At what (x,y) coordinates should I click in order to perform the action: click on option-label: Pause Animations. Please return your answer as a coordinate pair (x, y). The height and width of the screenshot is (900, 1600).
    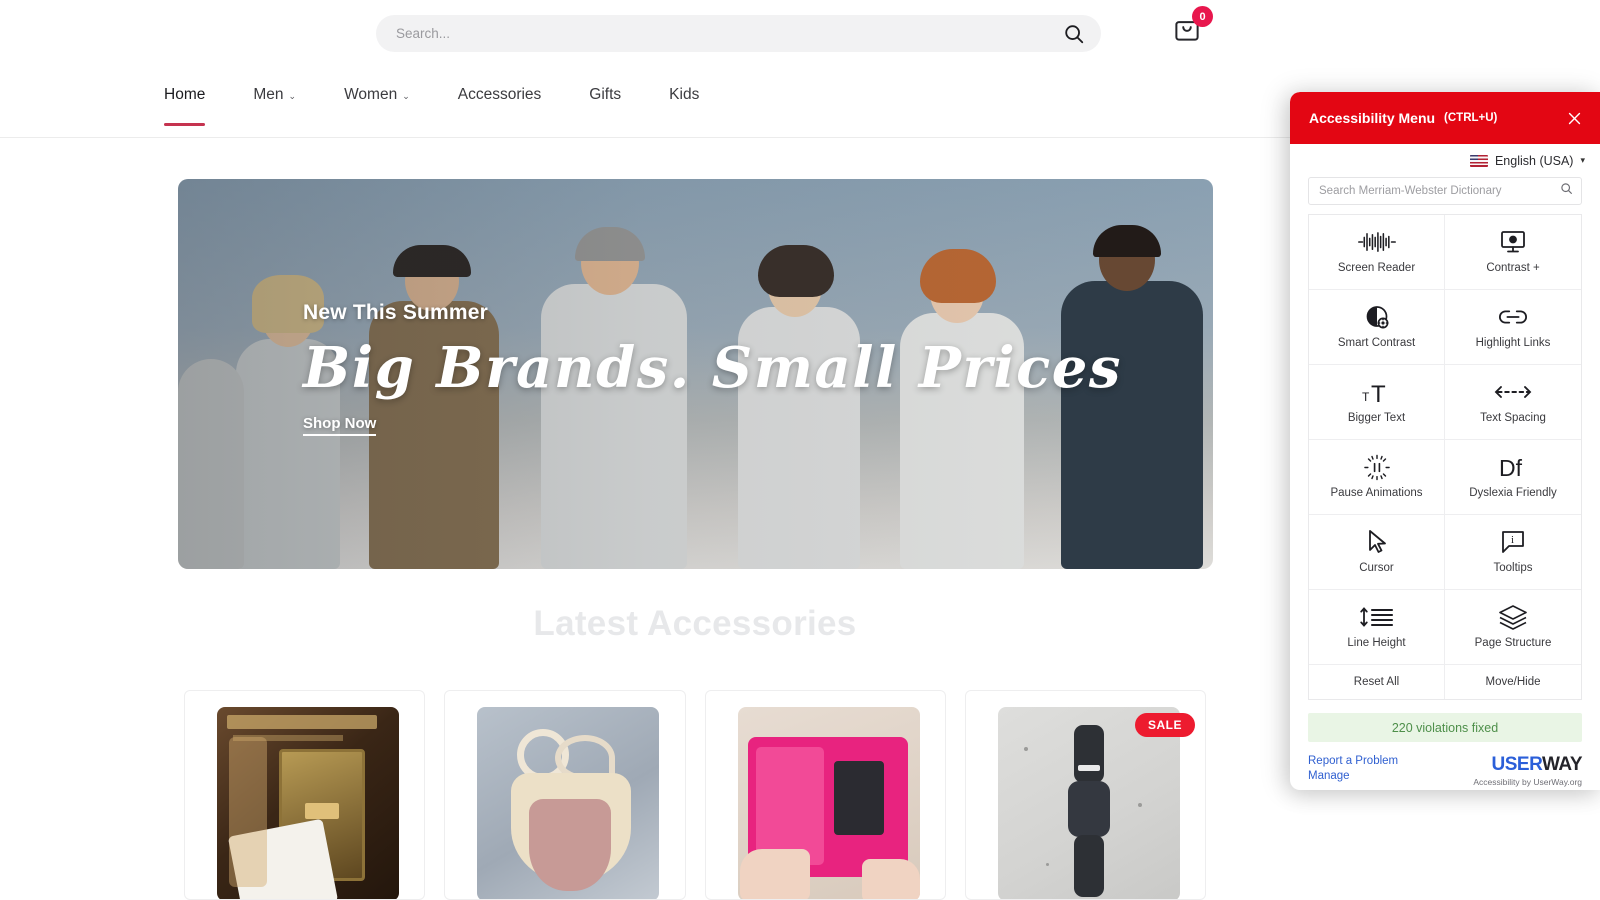
    Looking at the image, I should click on (1376, 493).